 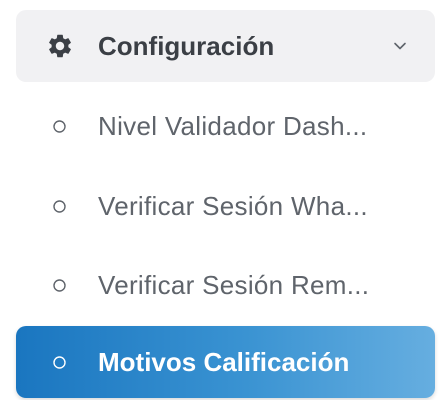 What do you see at coordinates (400, 46) in the screenshot?
I see `chevron-down-icon` at bounding box center [400, 46].